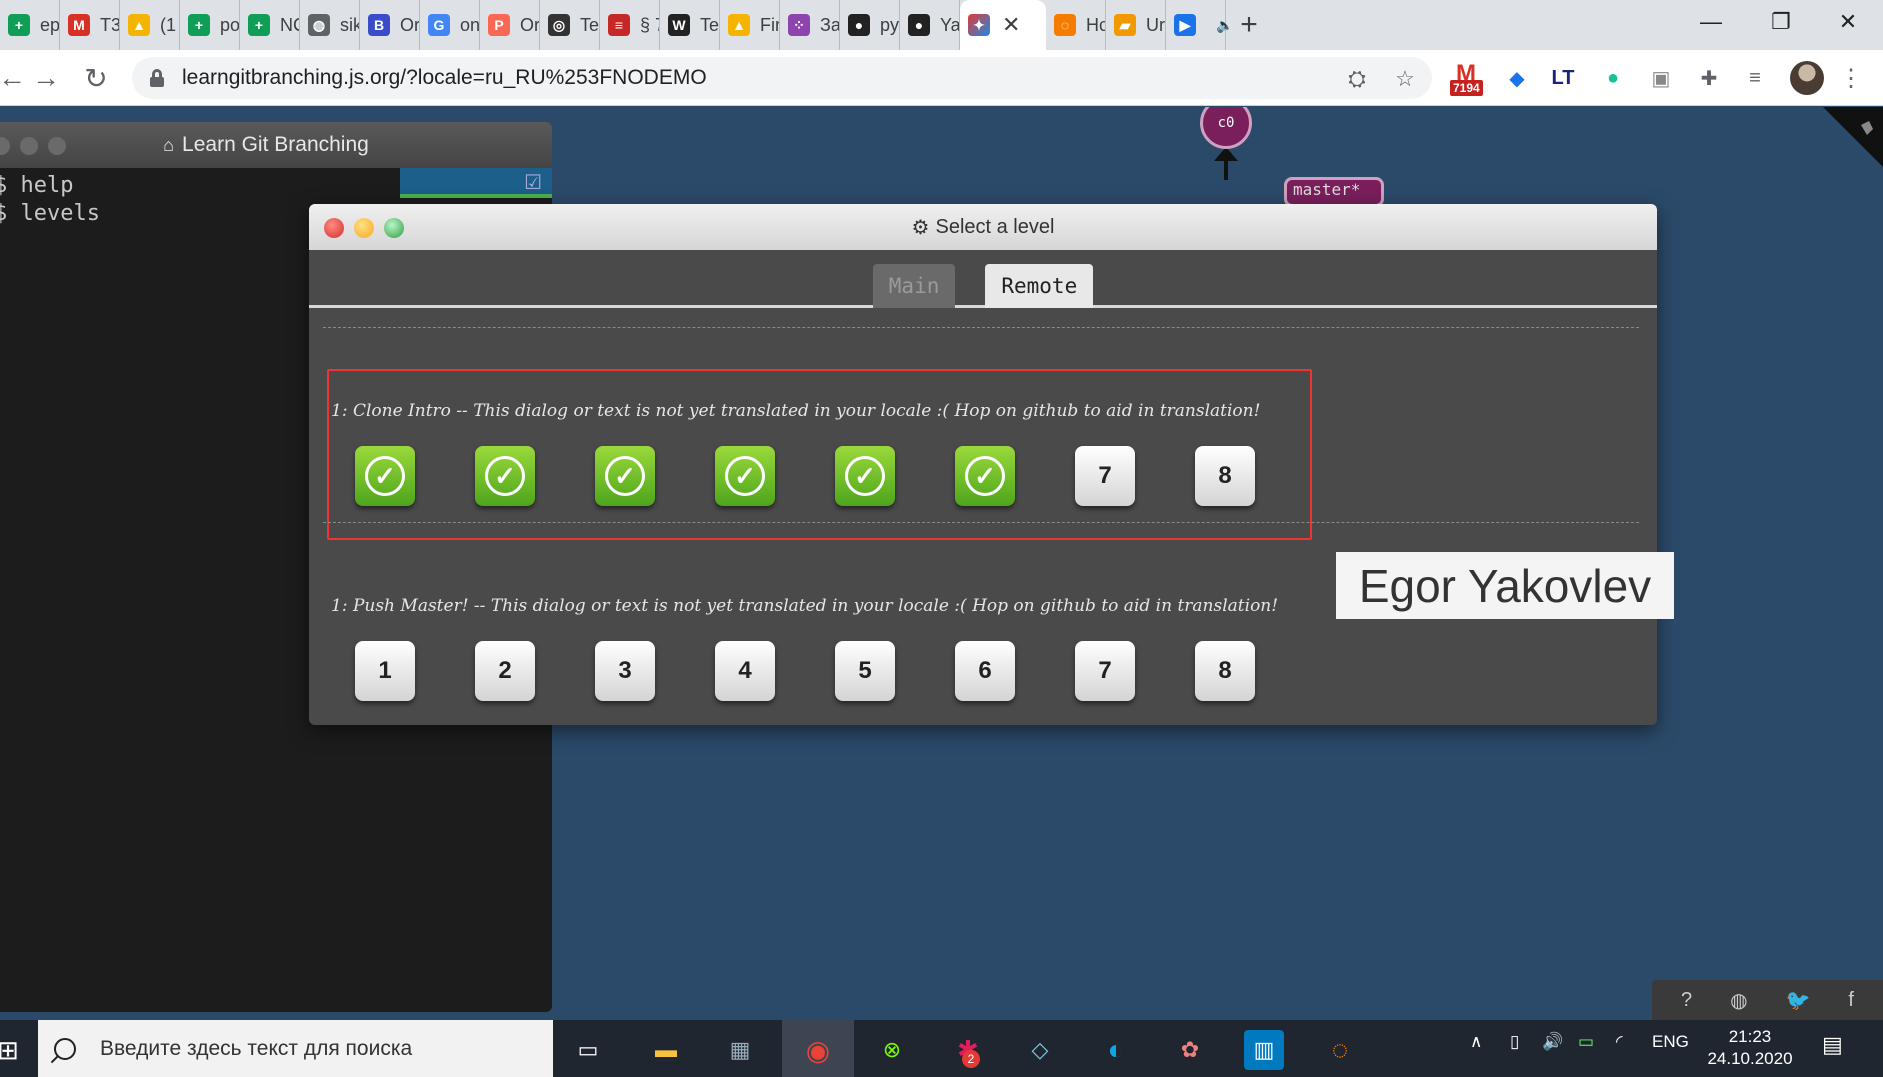 The image size is (1883, 1077). I want to click on graduation-cap-icon: ◆, so click(1517, 78).